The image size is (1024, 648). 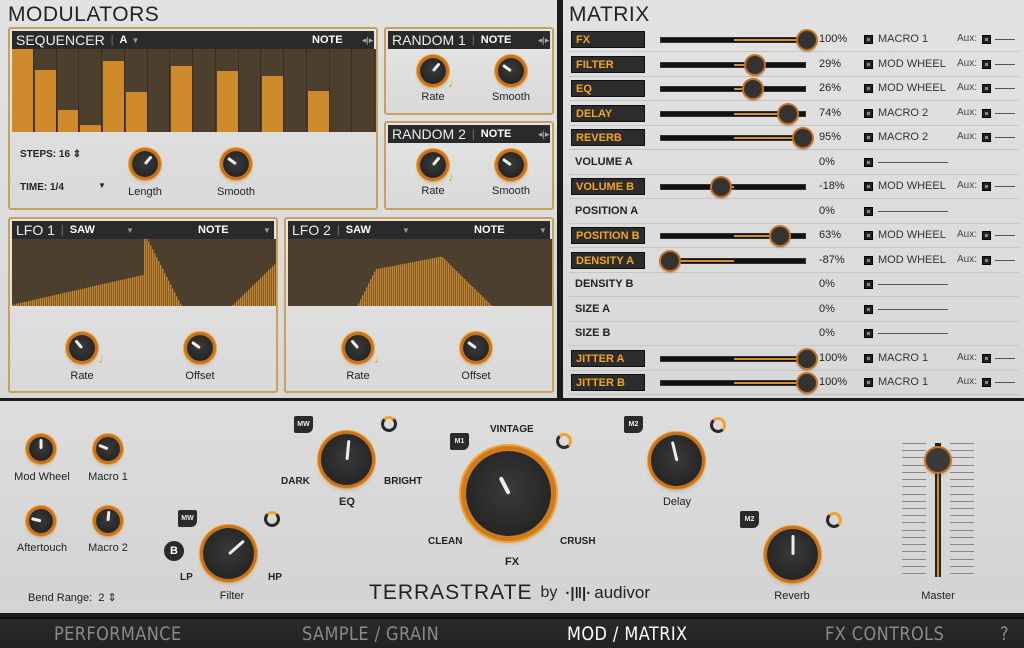 What do you see at coordinates (187, 518) in the screenshot?
I see `filter-mod-badge: MW` at bounding box center [187, 518].